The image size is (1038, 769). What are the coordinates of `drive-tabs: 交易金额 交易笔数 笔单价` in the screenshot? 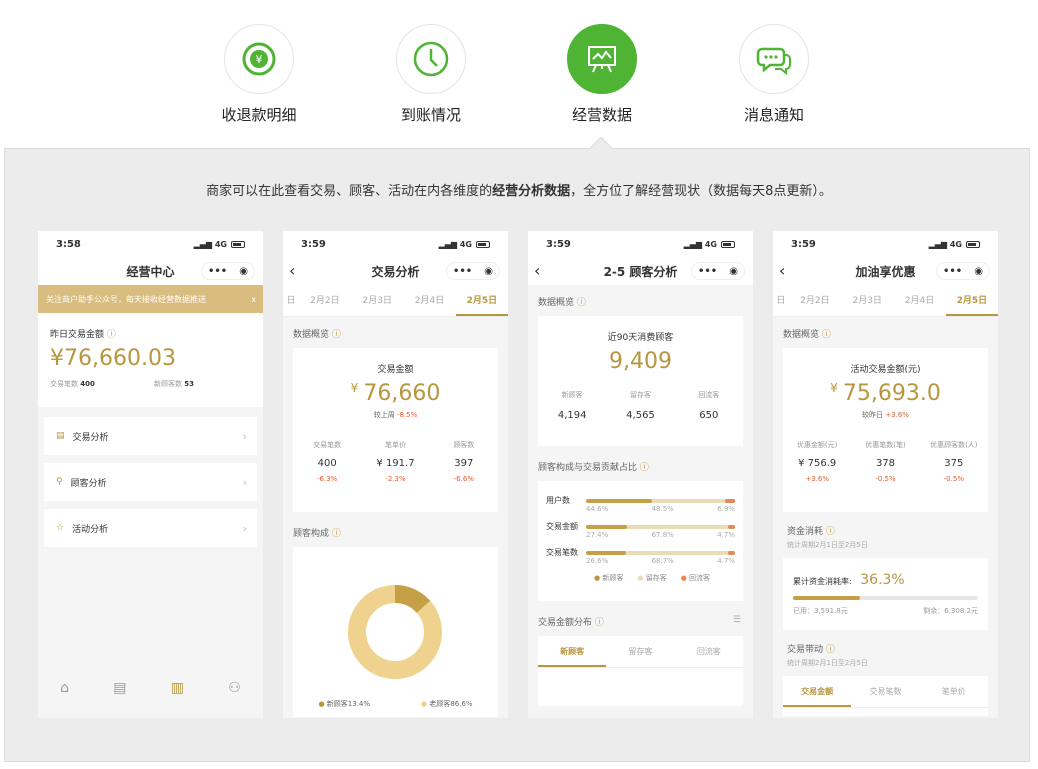 It's located at (885, 692).